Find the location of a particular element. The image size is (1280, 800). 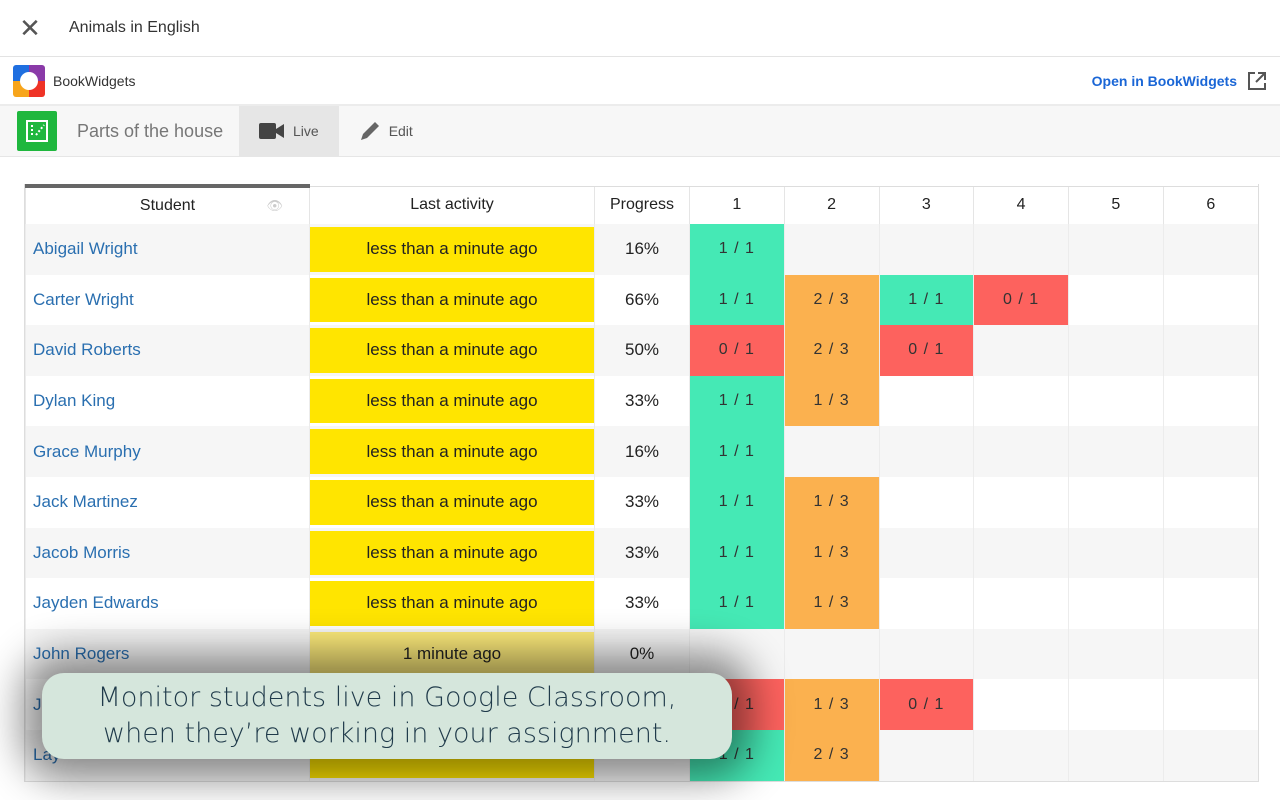

header-question: 1 is located at coordinates (737, 204).